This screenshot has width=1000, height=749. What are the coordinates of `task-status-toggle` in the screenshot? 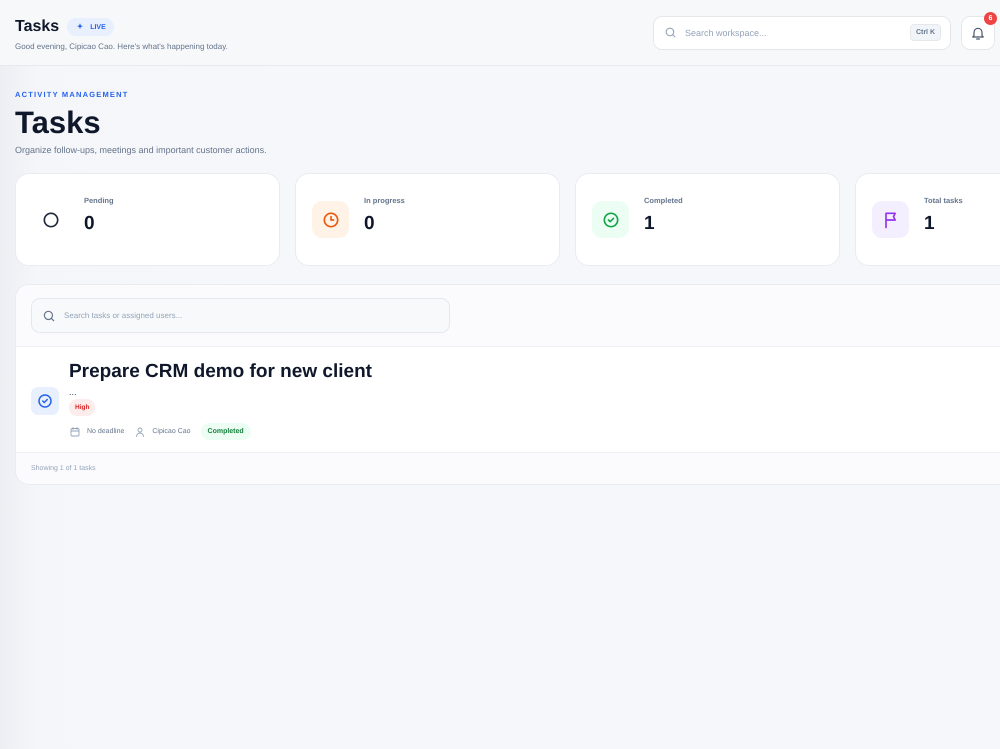 It's located at (45, 400).